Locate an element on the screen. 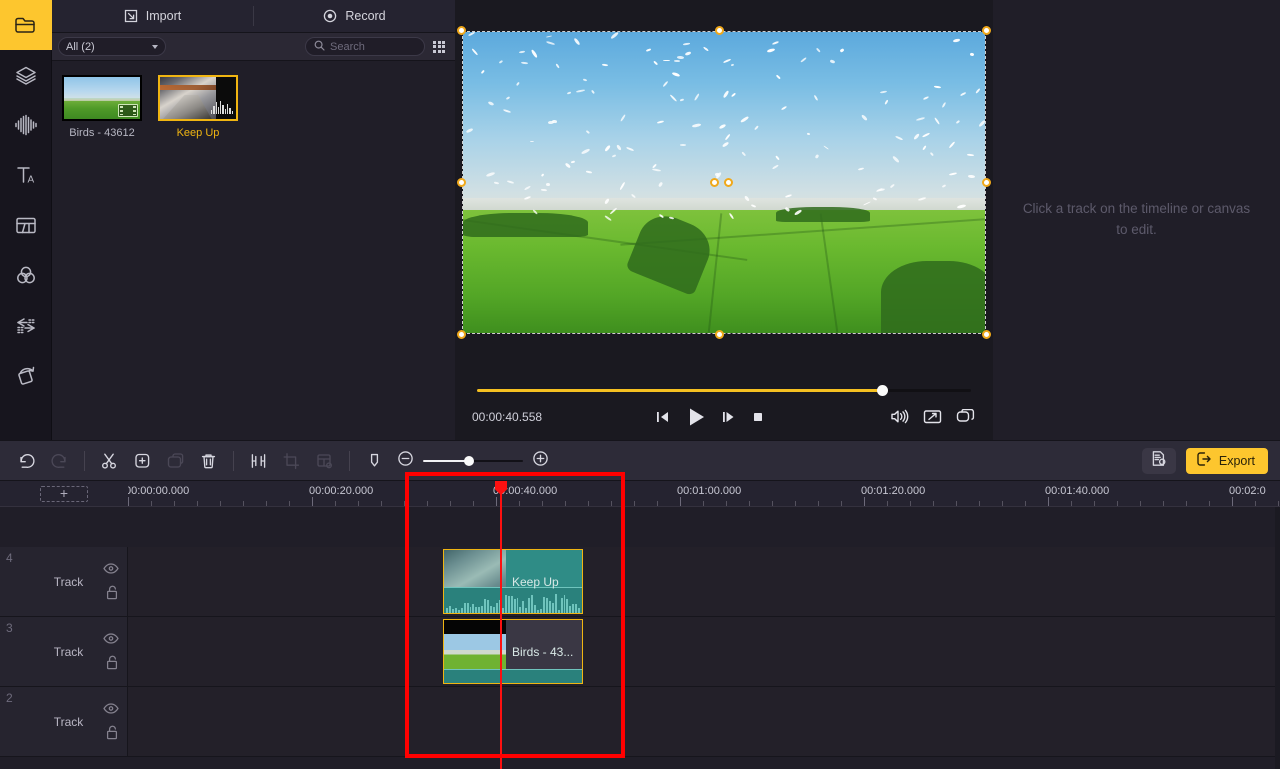 The height and width of the screenshot is (769, 1280). canvas-handle-tl is located at coordinates (461, 30).